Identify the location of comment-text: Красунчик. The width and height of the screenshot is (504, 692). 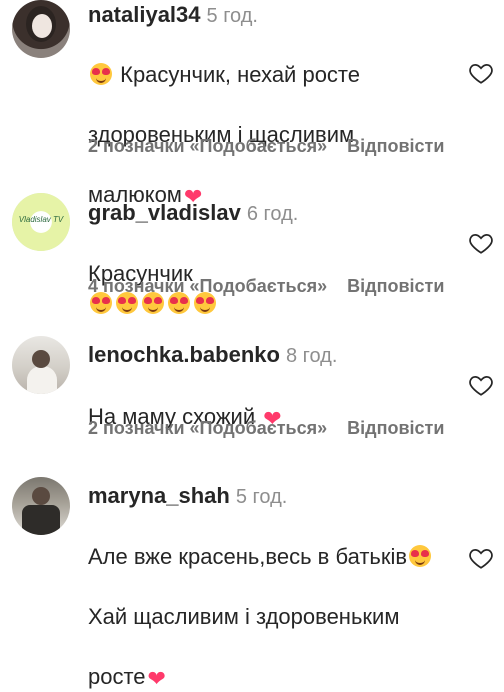
(273, 274).